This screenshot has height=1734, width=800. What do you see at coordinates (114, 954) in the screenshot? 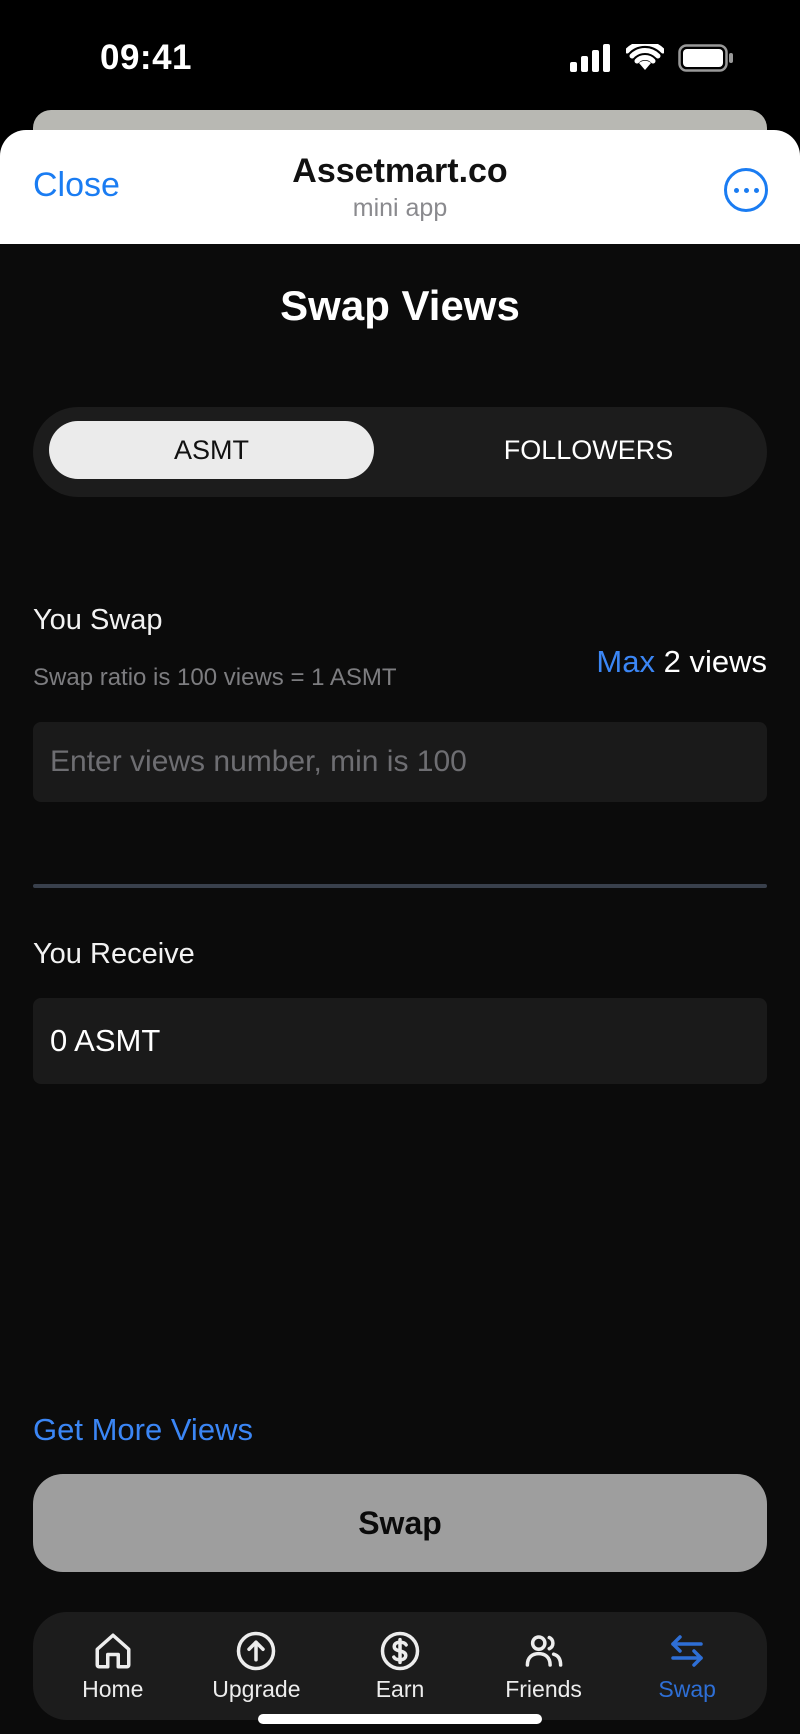
I see `you-receive-label: You Receive` at bounding box center [114, 954].